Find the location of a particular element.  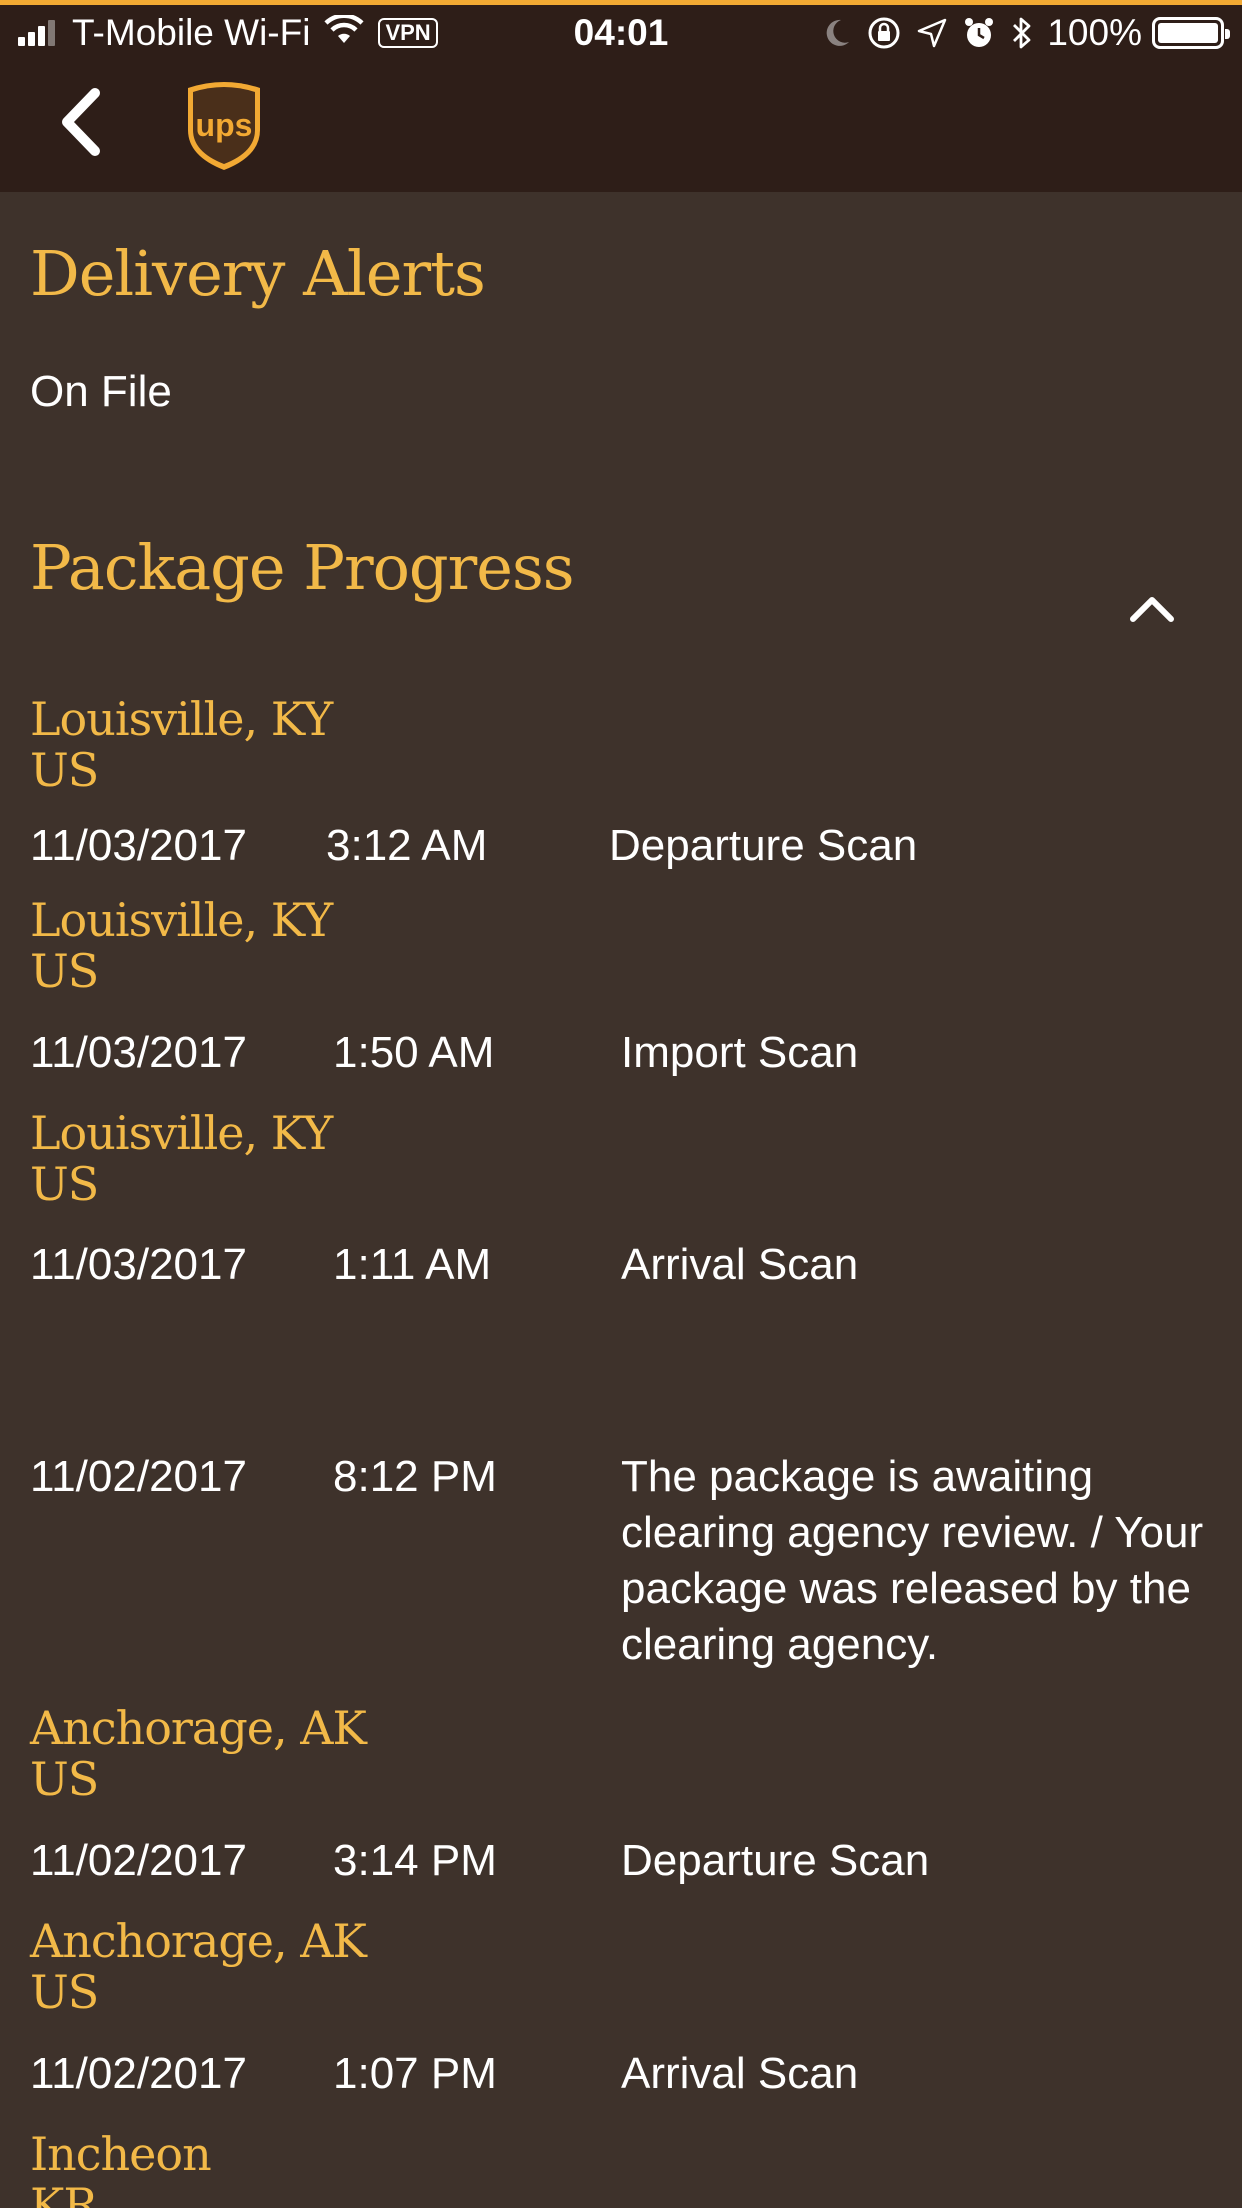

event-description: Import Scan is located at coordinates (740, 1052).